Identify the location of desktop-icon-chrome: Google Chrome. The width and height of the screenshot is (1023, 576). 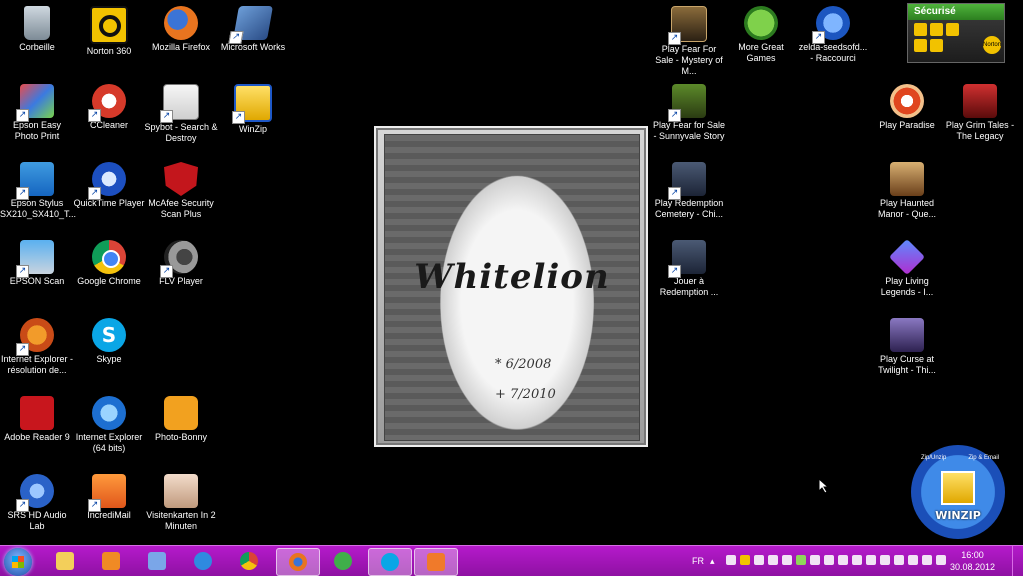
(109, 261).